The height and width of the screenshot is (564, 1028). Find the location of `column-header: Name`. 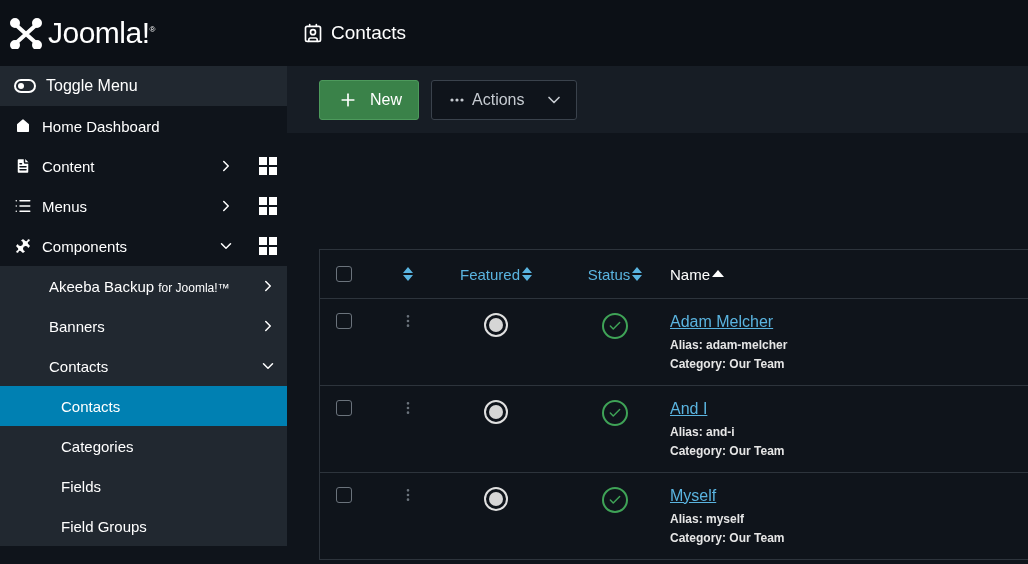

column-header: Name is located at coordinates (849, 274).